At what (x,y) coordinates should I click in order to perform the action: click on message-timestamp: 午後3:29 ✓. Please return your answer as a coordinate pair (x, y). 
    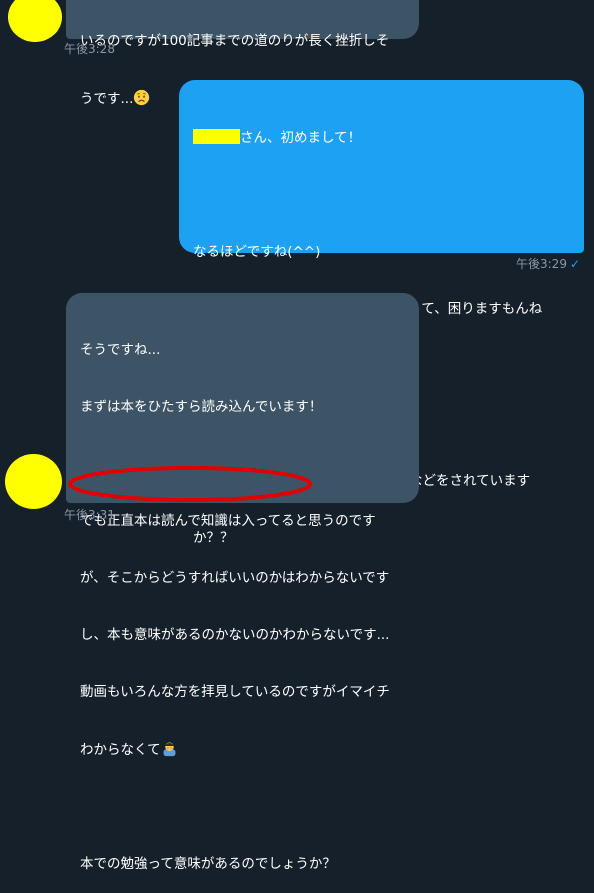
    Looking at the image, I should click on (548, 264).